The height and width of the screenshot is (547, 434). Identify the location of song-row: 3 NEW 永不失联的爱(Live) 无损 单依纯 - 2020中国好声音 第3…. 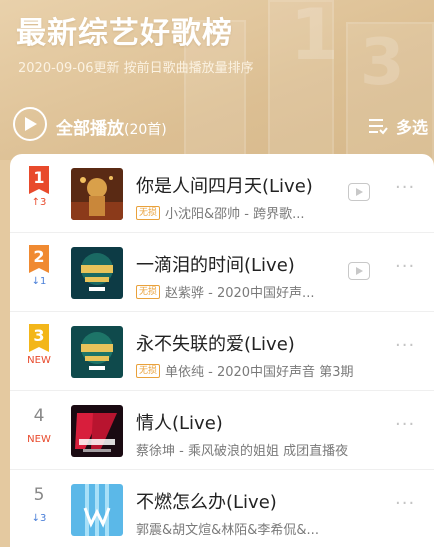
(222, 351).